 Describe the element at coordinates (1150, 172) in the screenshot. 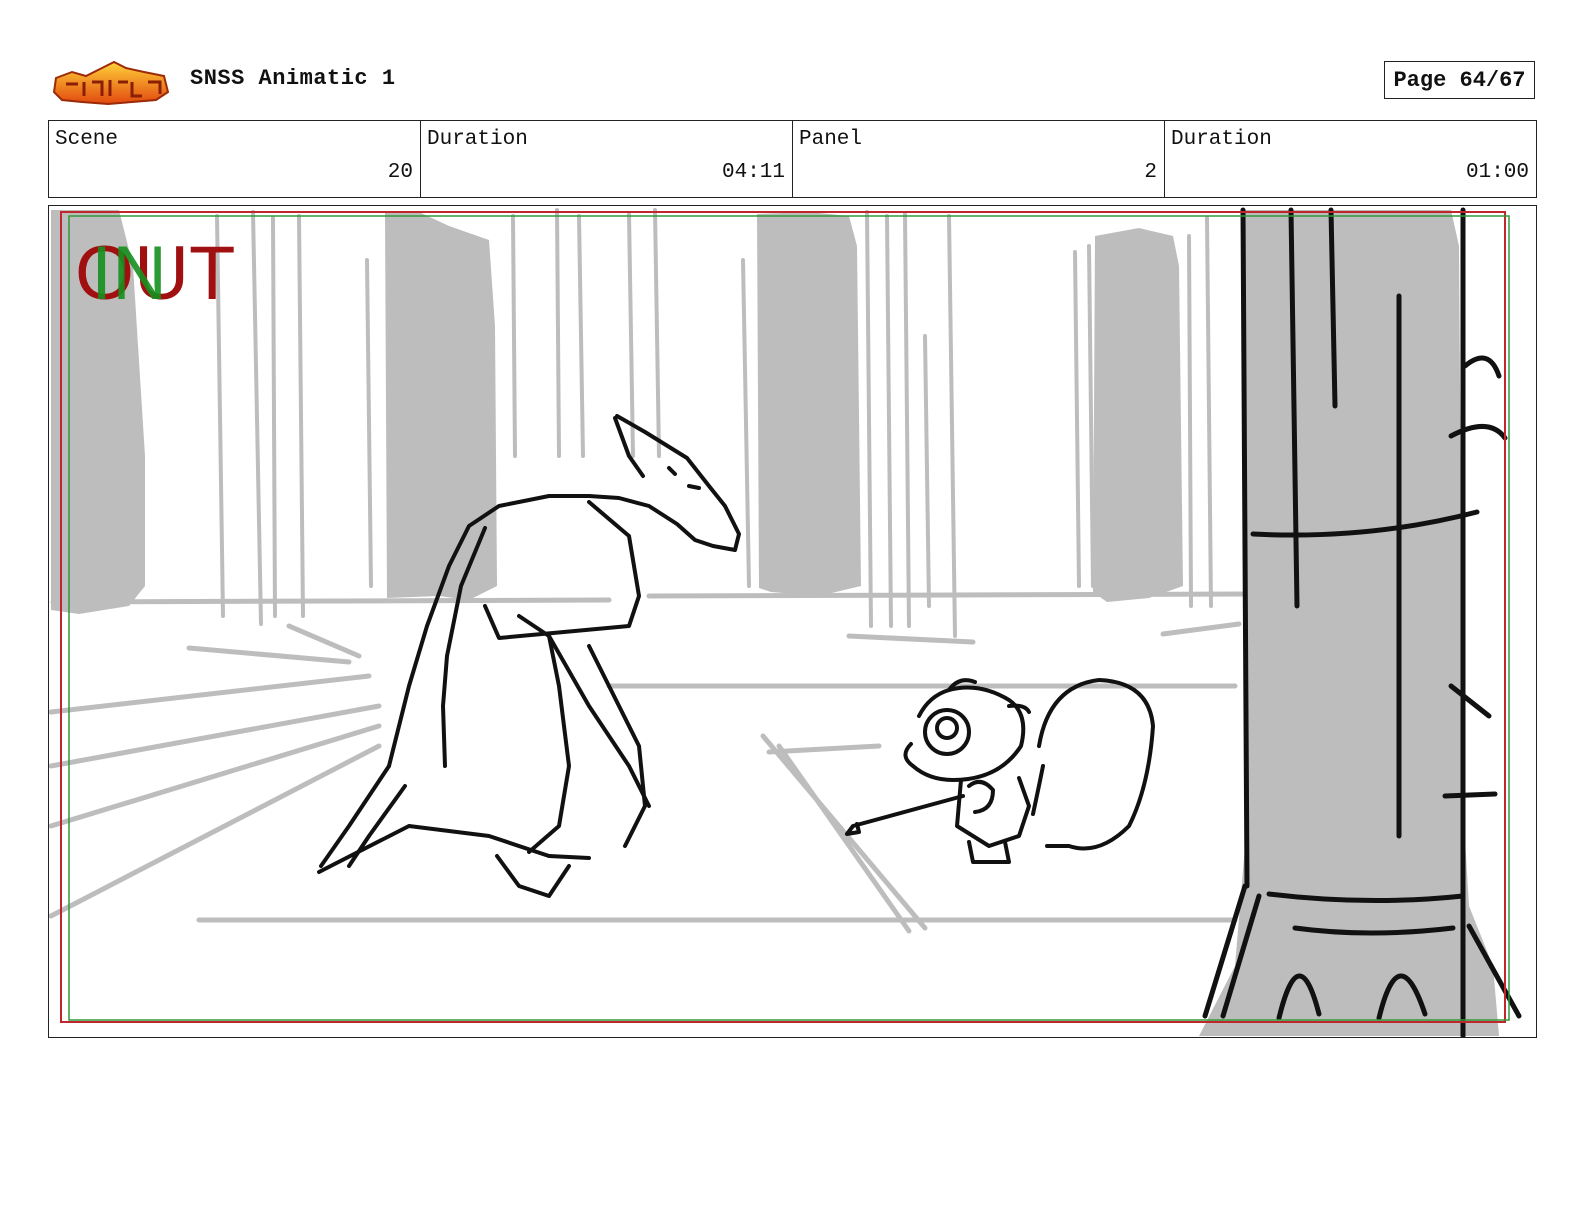

I see `panel-value: 2` at that location.